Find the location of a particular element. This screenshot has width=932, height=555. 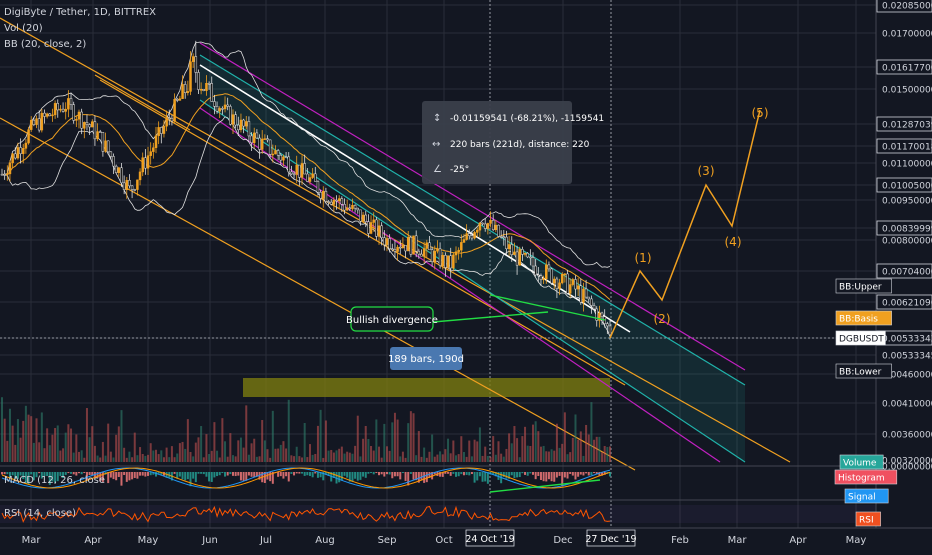

tag-volume: Volume is located at coordinates (860, 464).